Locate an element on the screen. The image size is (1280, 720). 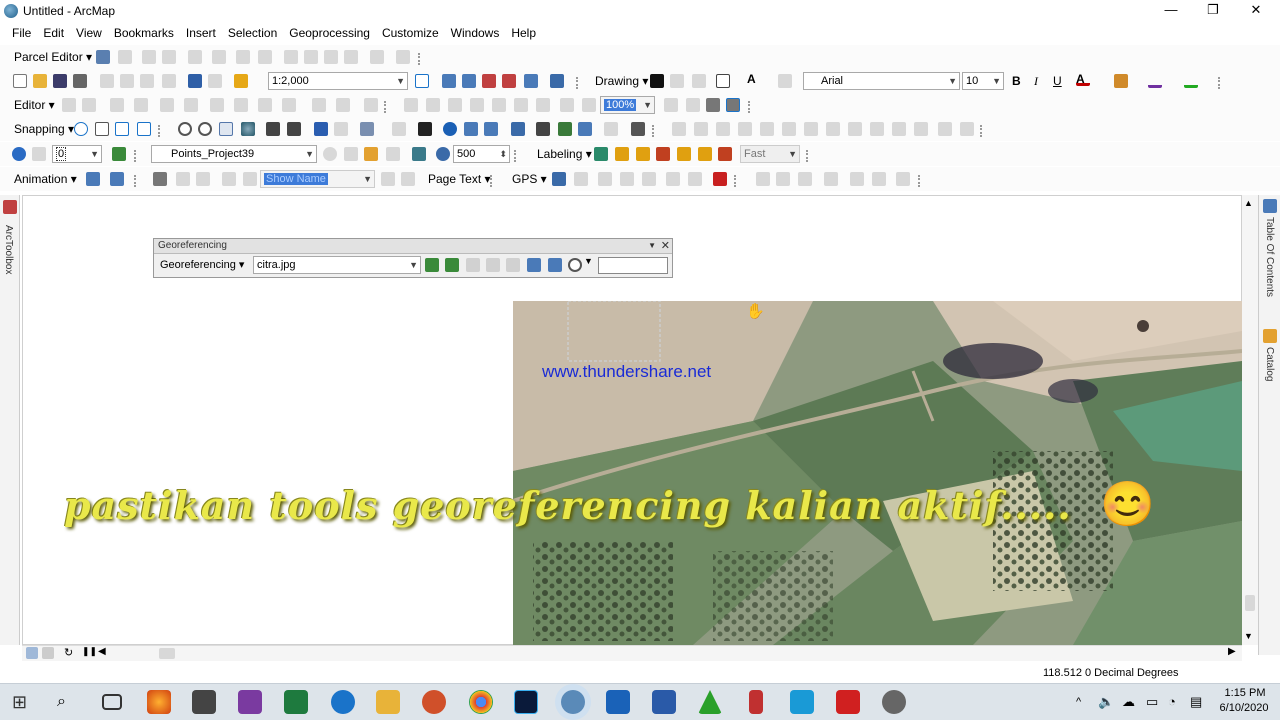
select-features-icon is located at coordinates (367, 129).